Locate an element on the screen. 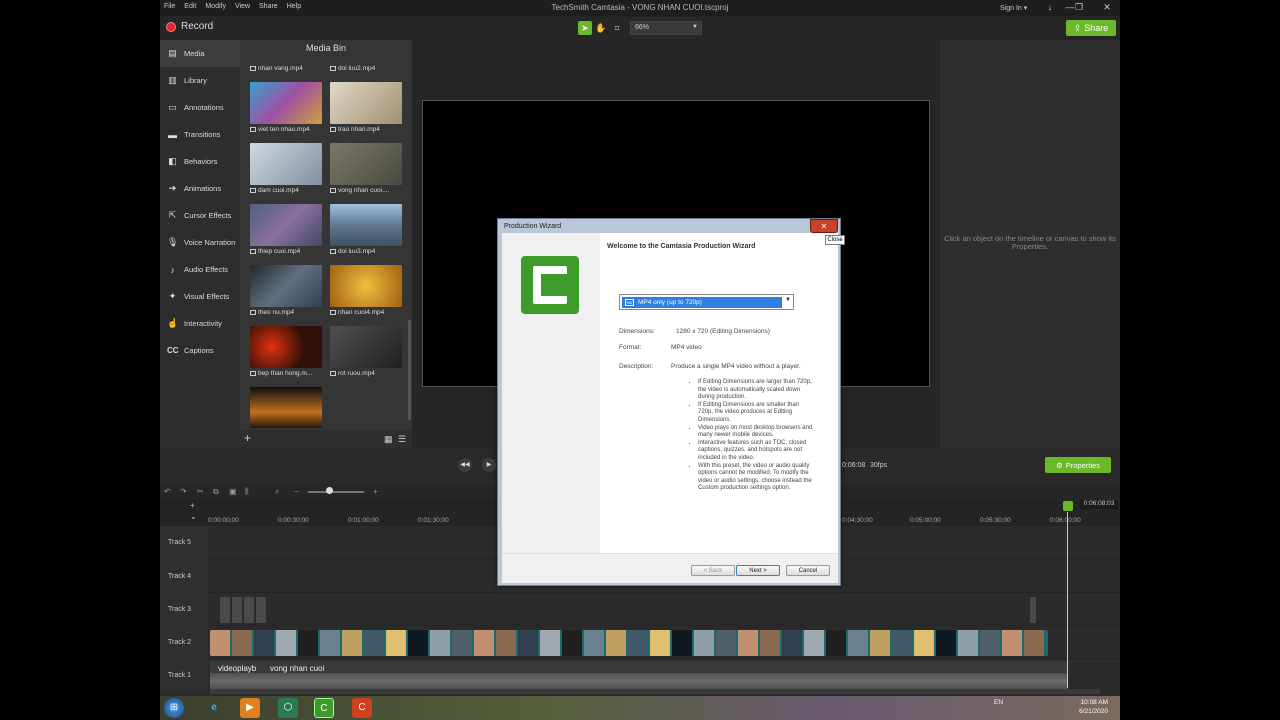  sidebar-item-media: ▤ Media is located at coordinates (200, 53).